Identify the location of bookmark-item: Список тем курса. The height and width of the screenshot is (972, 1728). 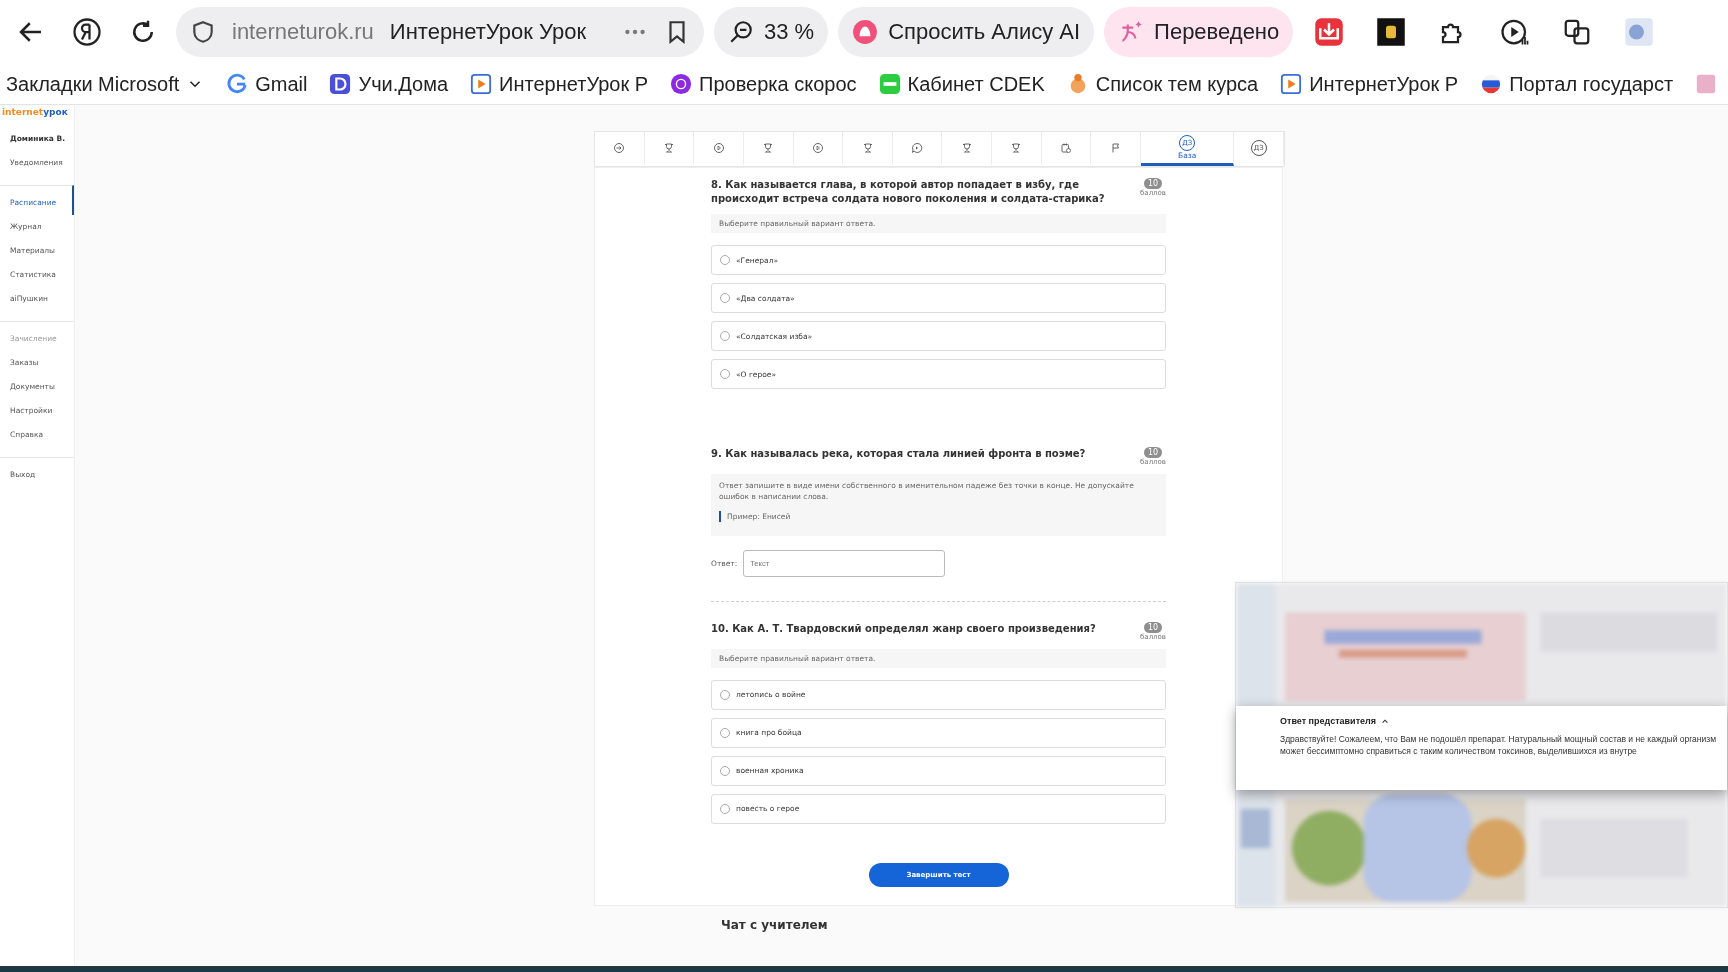
(1162, 84).